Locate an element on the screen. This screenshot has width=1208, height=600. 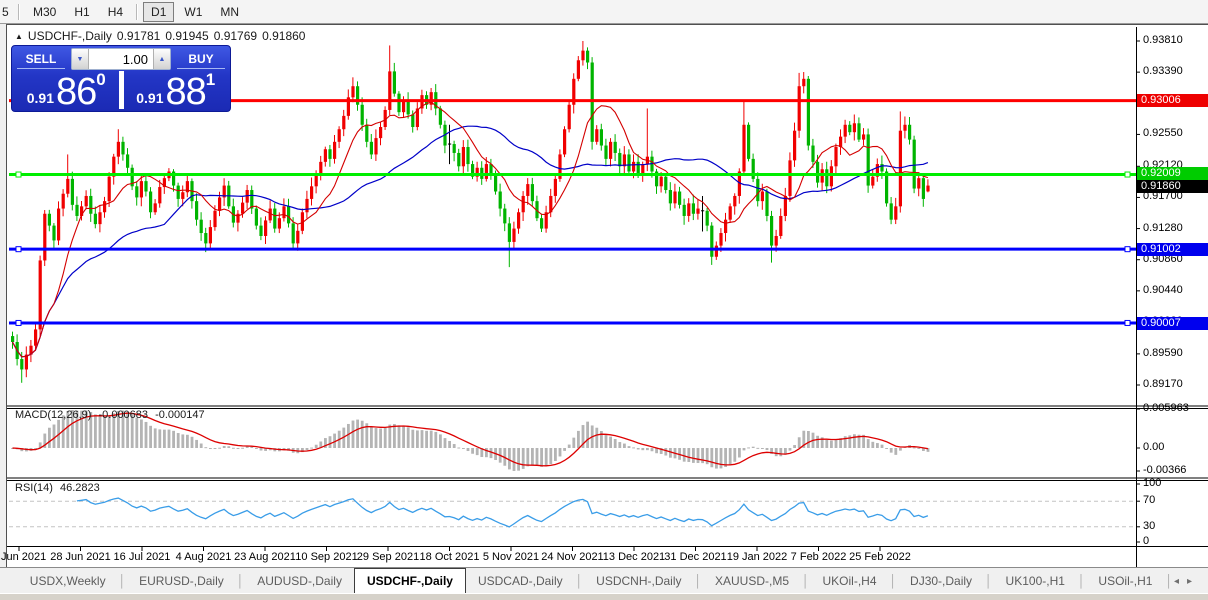
macd-axis-label: 0.00 is located at coordinates (1154, 447).